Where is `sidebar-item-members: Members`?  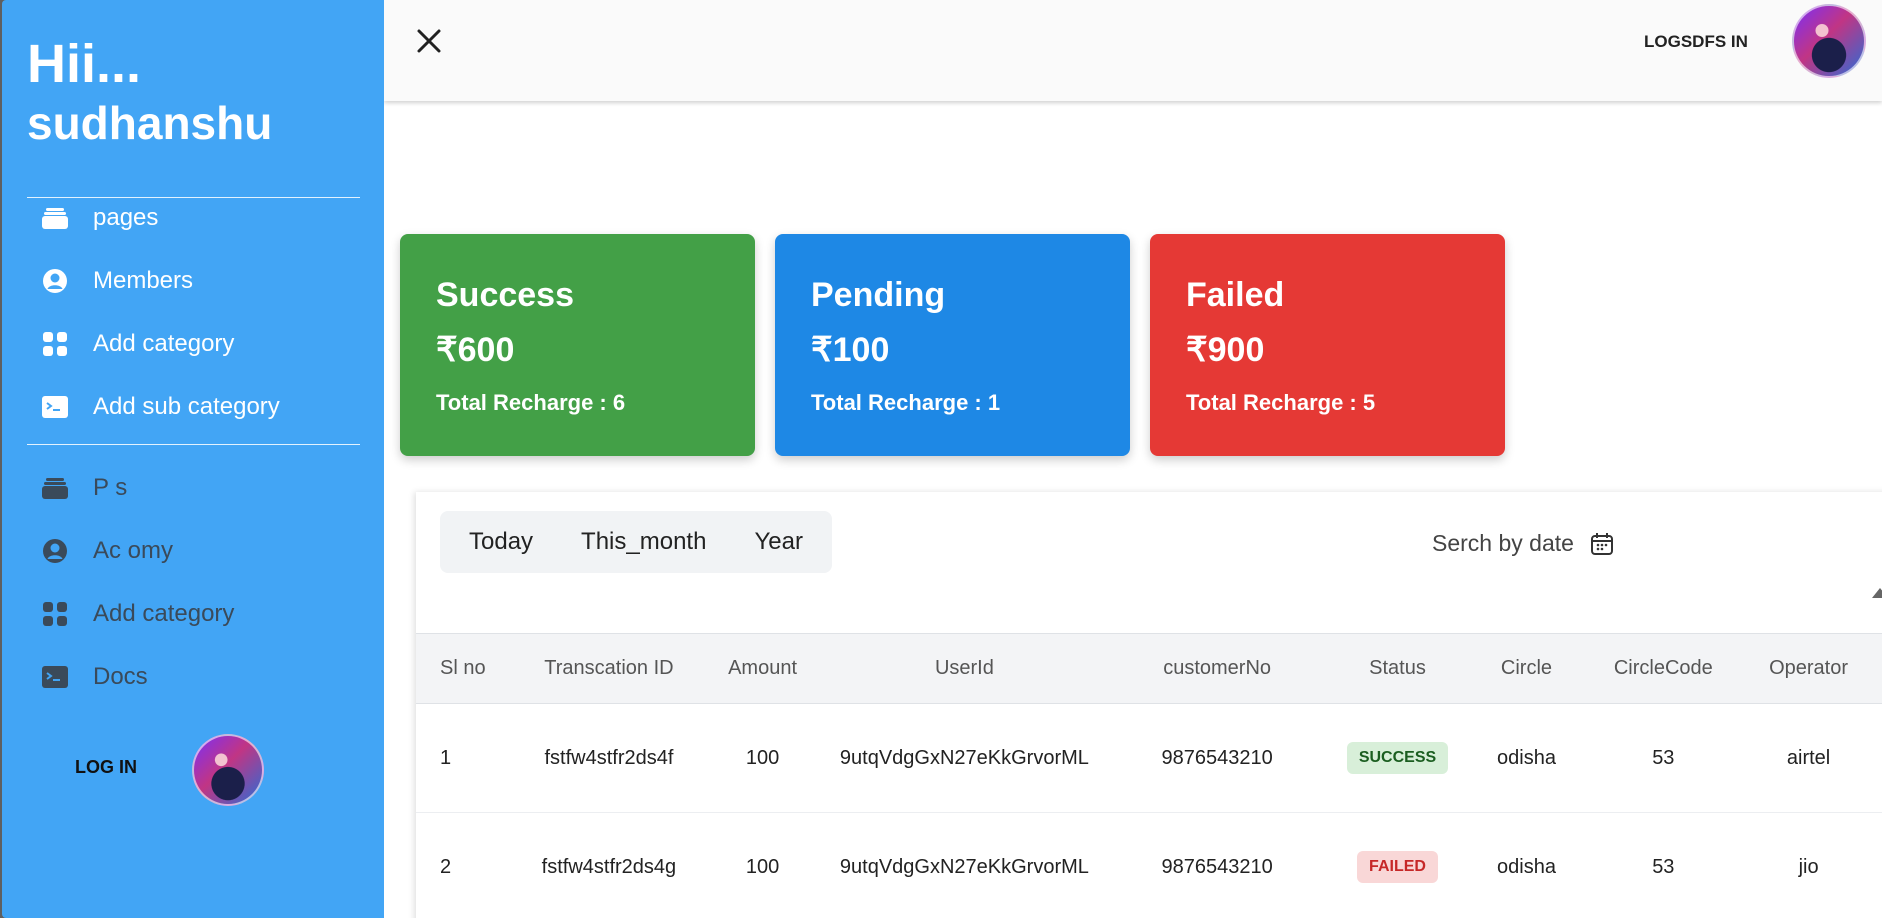
sidebar-item-members: Members is located at coordinates (117, 281).